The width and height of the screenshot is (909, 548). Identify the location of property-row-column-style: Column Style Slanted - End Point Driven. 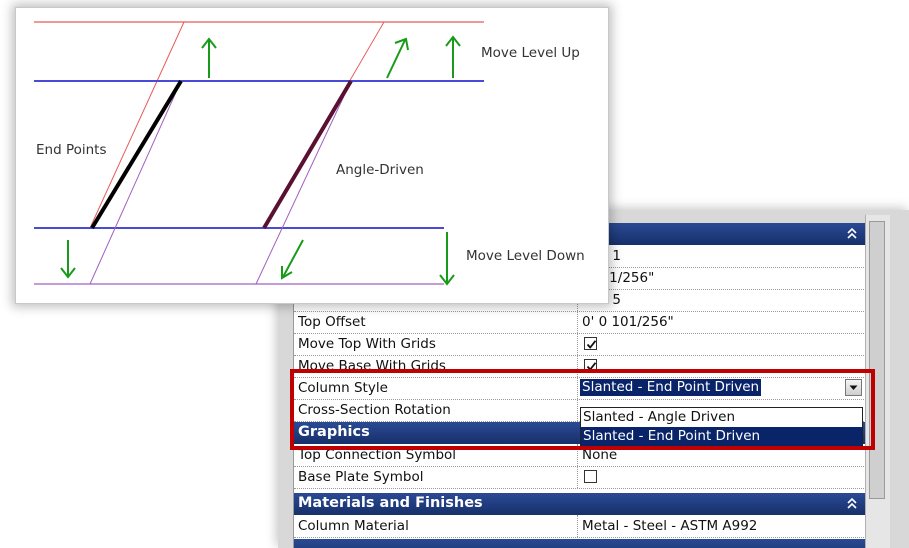
(580, 388).